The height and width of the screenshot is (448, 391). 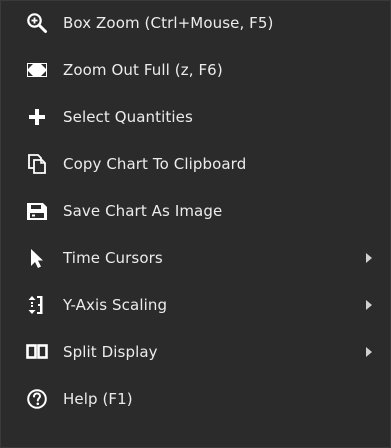 What do you see at coordinates (113, 258) in the screenshot?
I see `menu-item-label: Time Cursors` at bounding box center [113, 258].